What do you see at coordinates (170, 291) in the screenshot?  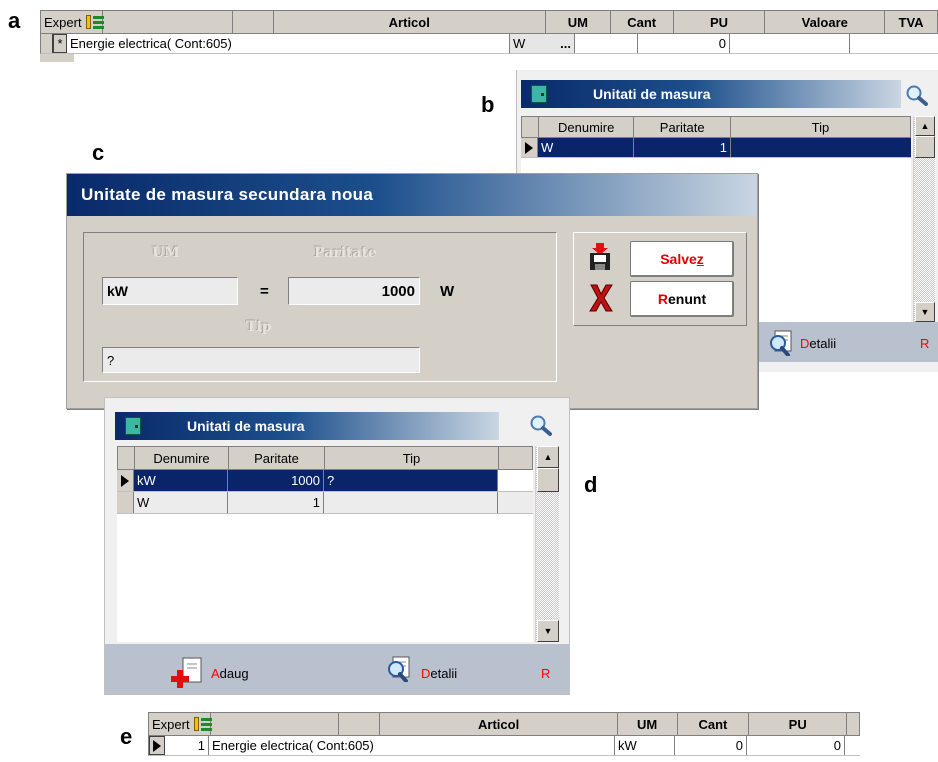 I see `um-field: kW` at bounding box center [170, 291].